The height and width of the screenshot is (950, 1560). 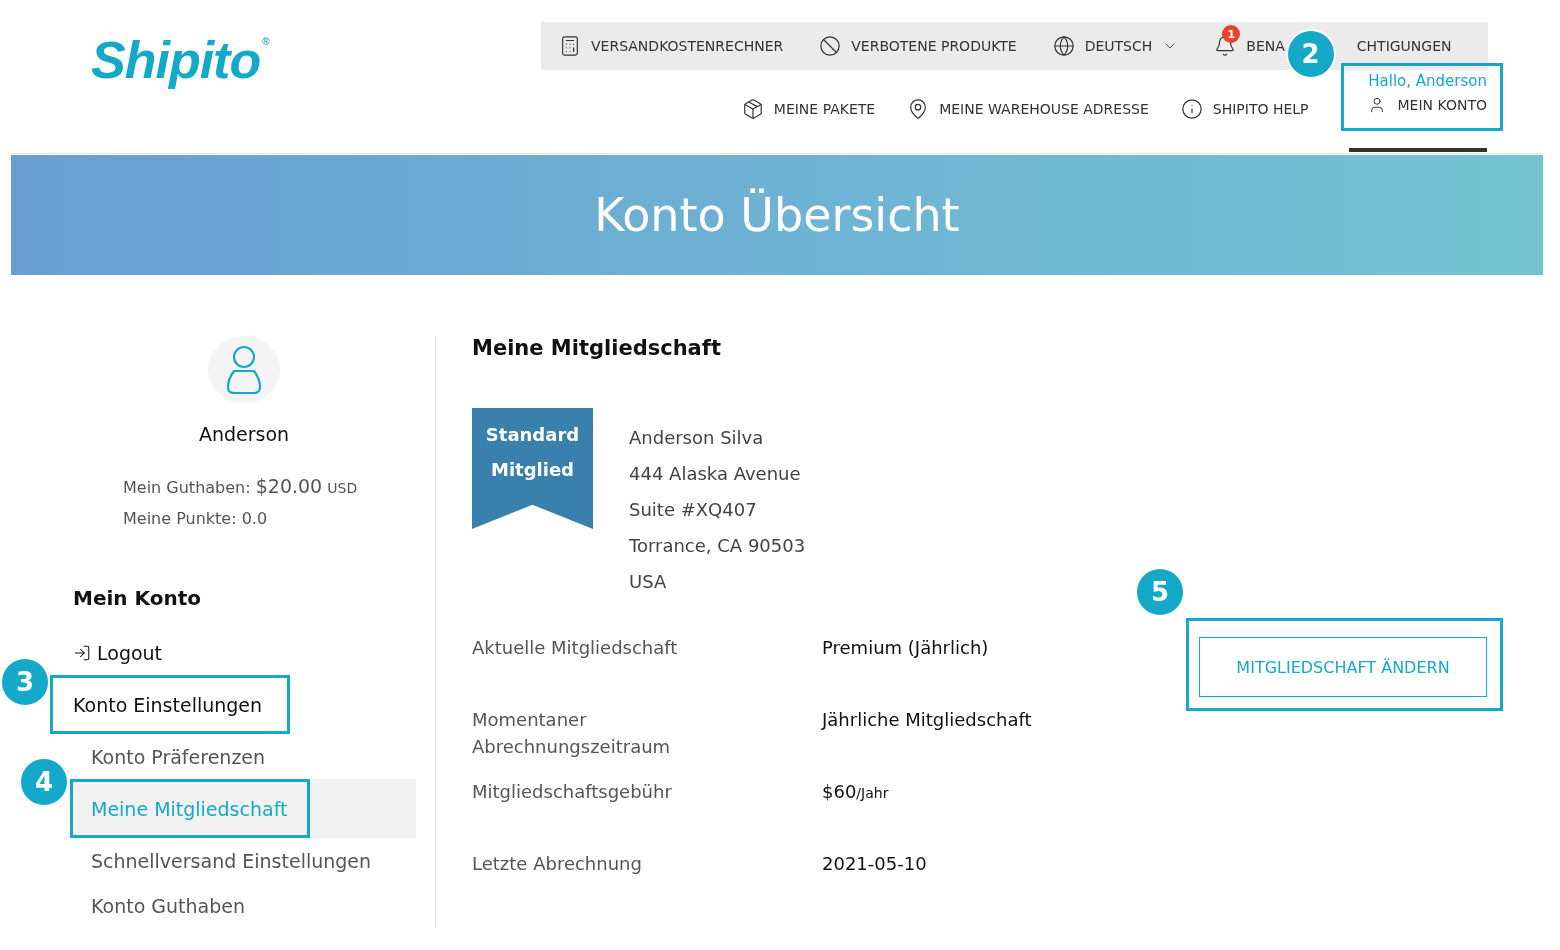 I want to click on info-label: Letzte Abrechnung, so click(x=557, y=864).